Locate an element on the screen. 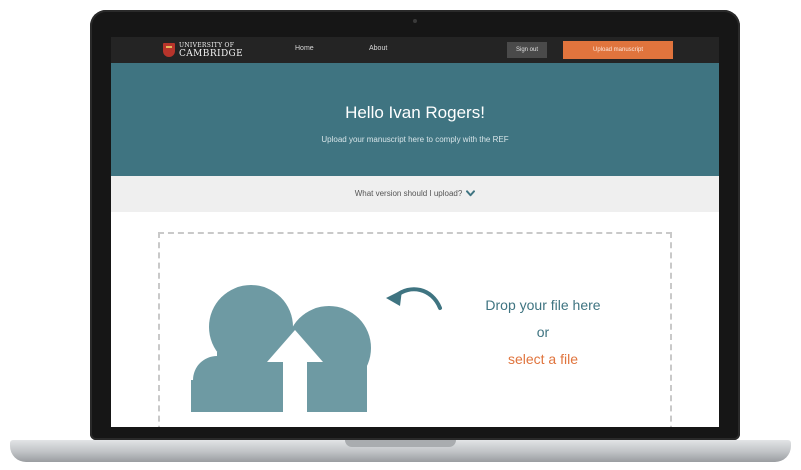 This screenshot has height=470, width=801. webcam is located at coordinates (415, 21).